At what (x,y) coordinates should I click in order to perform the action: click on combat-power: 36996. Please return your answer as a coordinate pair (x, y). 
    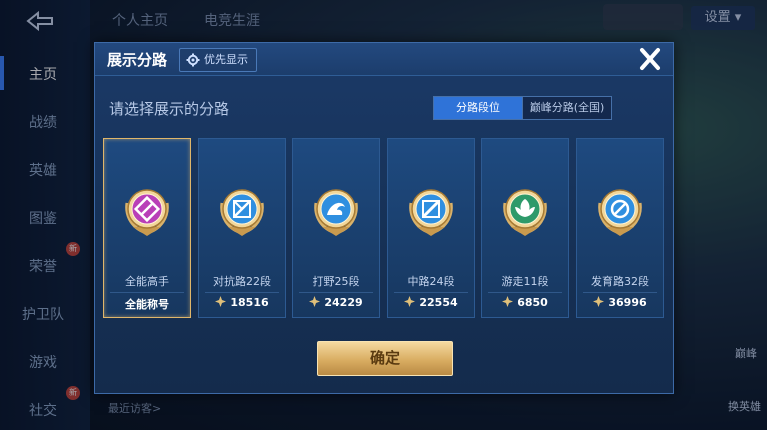
    Looking at the image, I should click on (620, 304).